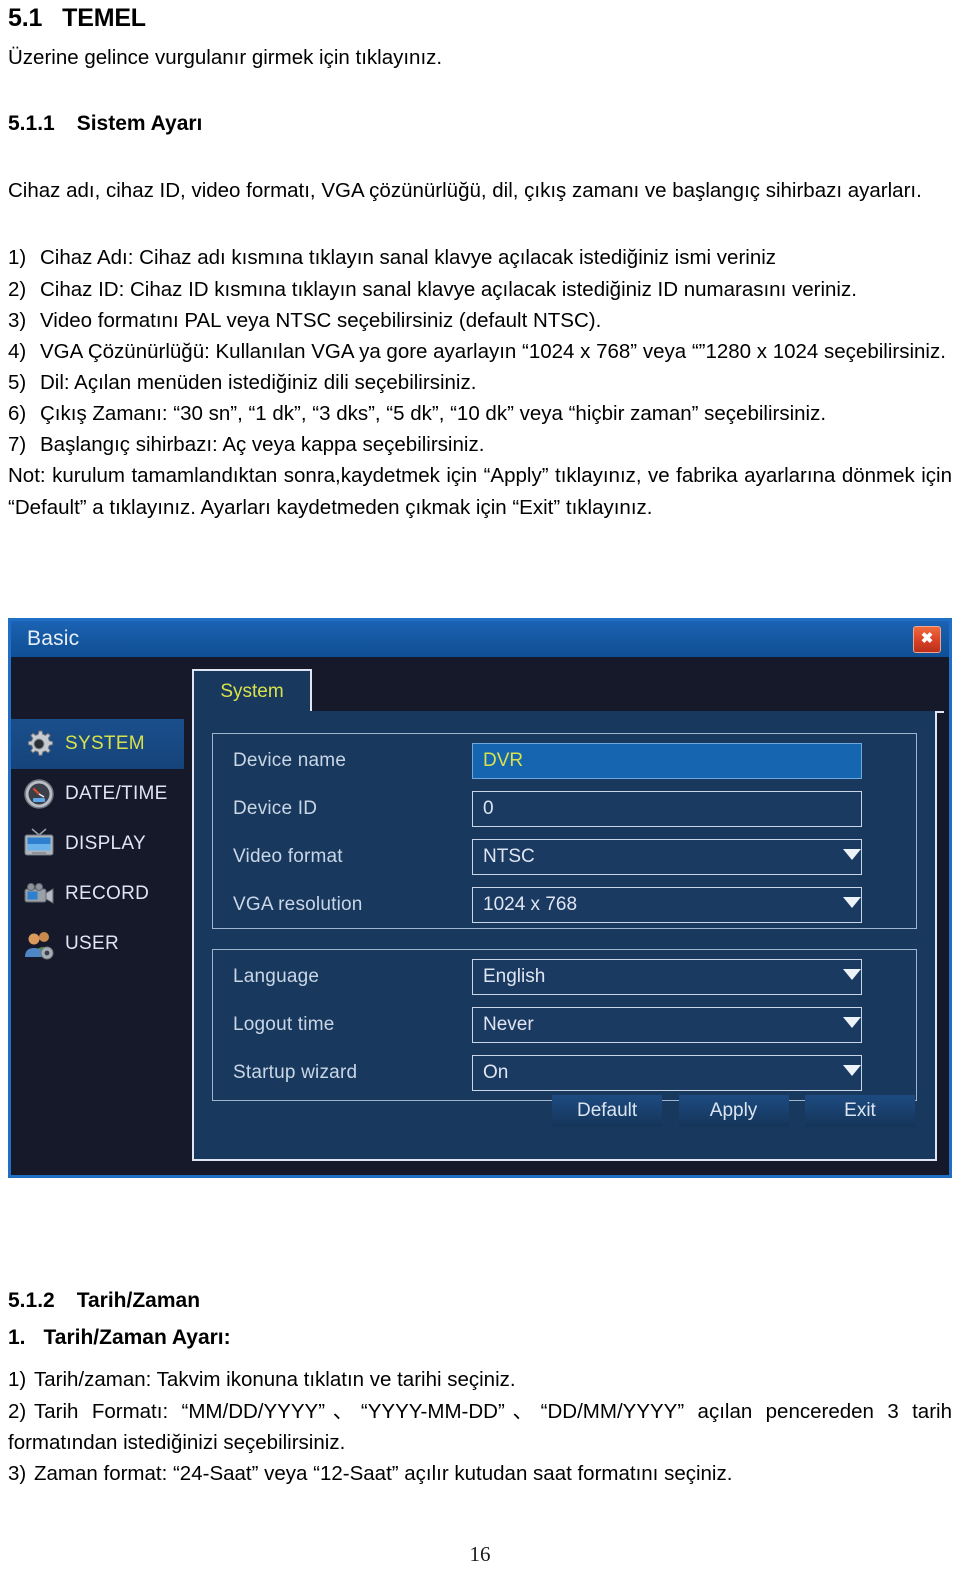  Describe the element at coordinates (17, 445) in the screenshot. I see `list-marker: 7)` at that location.